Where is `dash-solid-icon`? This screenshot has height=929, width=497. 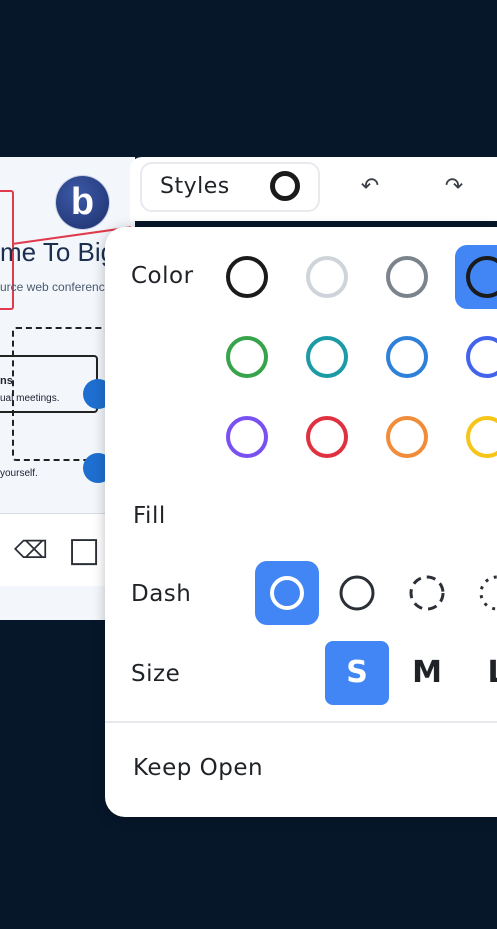 dash-solid-icon is located at coordinates (357, 593).